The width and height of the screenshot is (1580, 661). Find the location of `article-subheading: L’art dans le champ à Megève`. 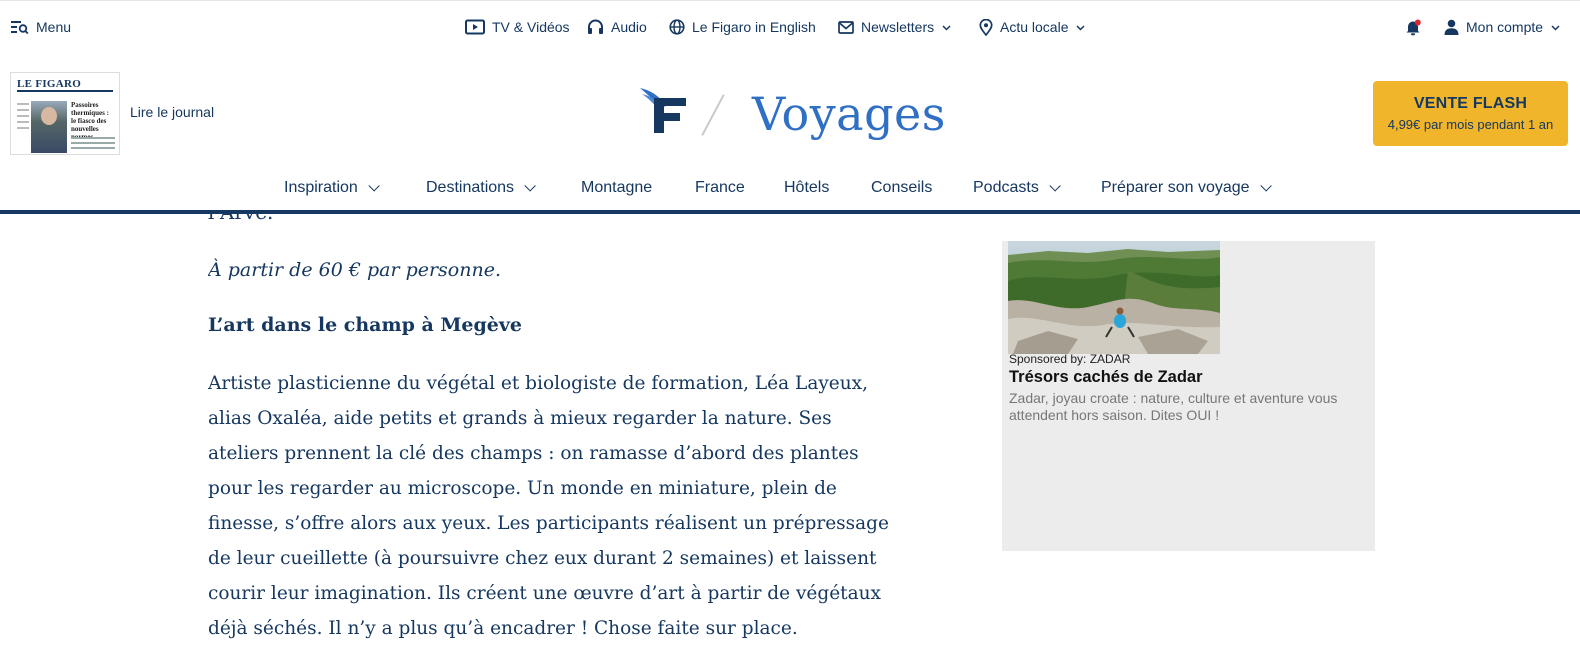

article-subheading: L’art dans le champ à Megève is located at coordinates (365, 325).